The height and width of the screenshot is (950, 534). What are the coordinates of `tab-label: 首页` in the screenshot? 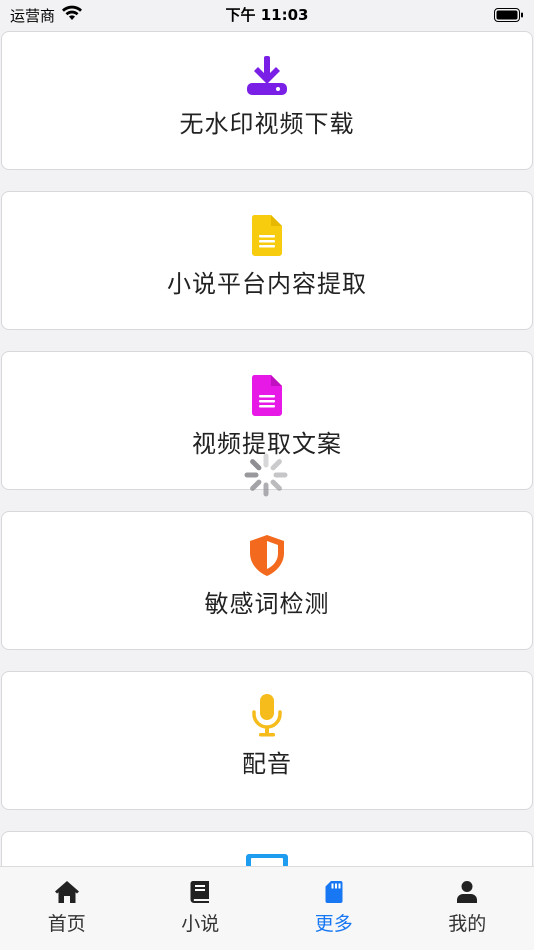 It's located at (66, 924).